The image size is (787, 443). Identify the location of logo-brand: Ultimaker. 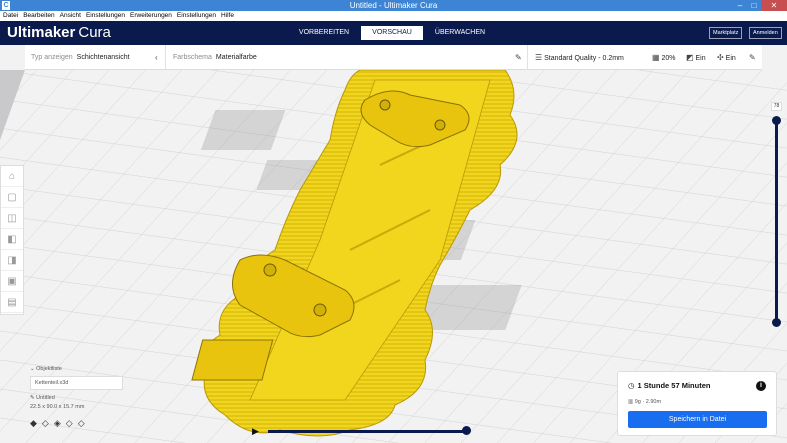
(41, 32).